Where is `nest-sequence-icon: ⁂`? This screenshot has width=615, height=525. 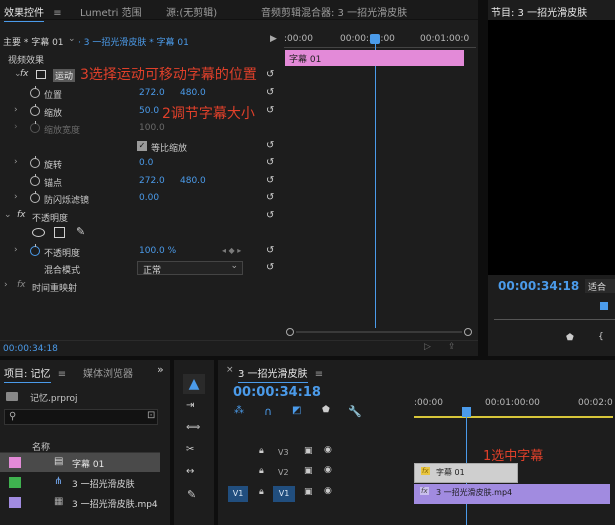 nest-sequence-icon: ⁂ is located at coordinates (239, 410).